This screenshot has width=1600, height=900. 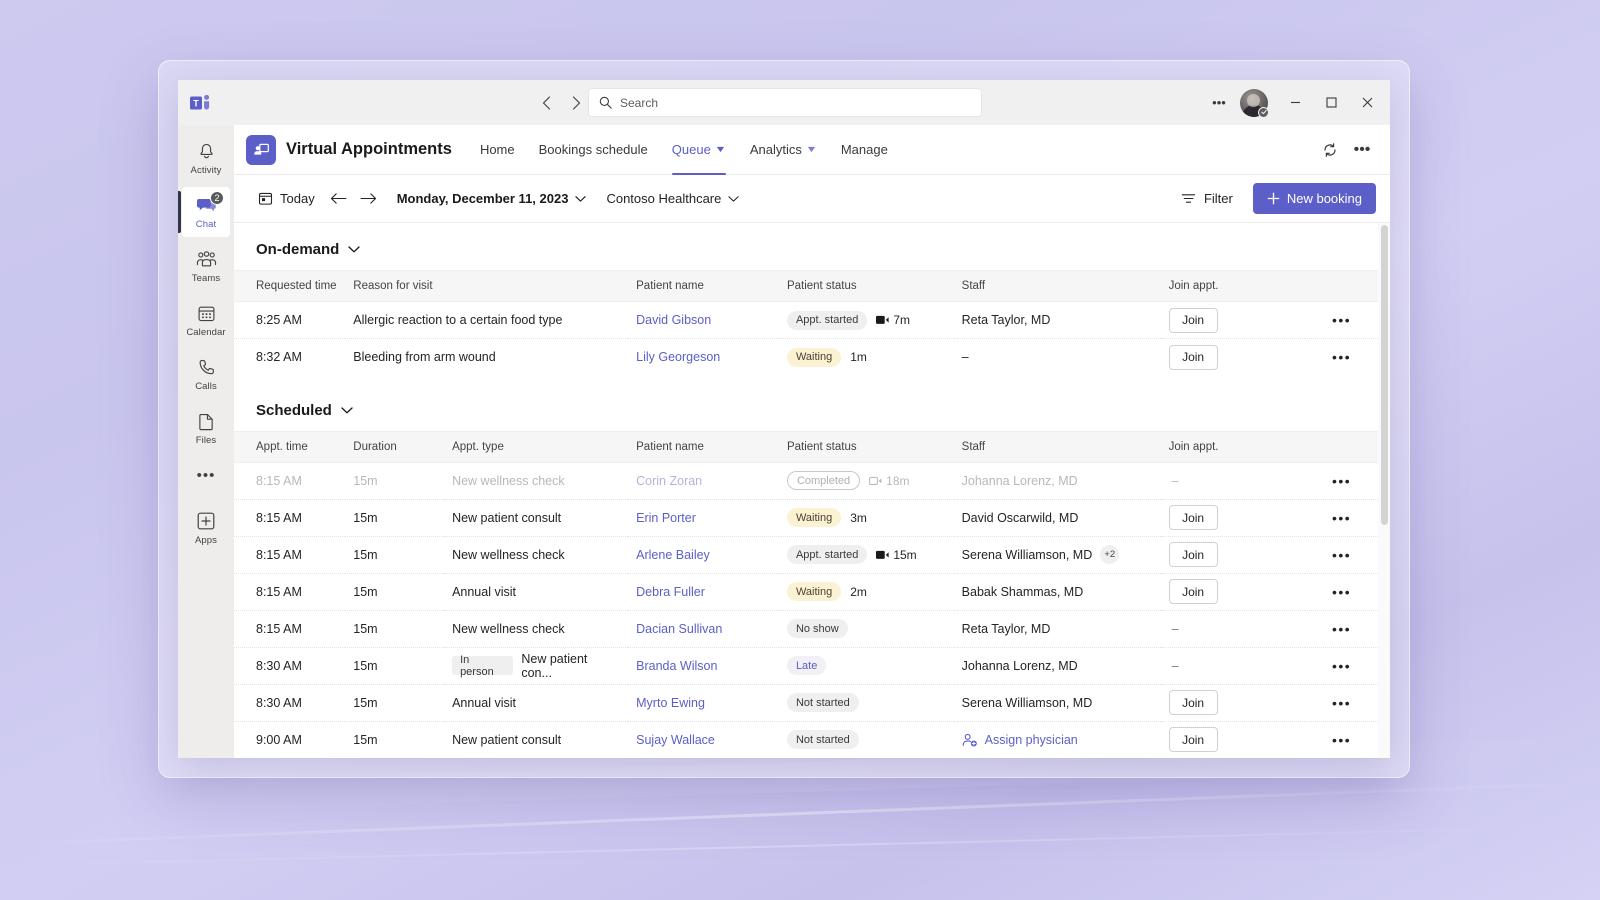 I want to click on search-bar: Search, so click(x=785, y=102).